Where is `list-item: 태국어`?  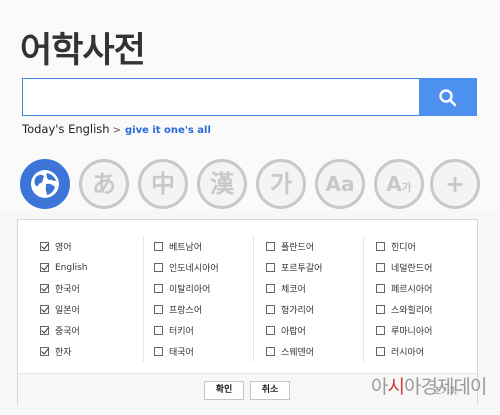 list-item: 태국어 is located at coordinates (201, 351).